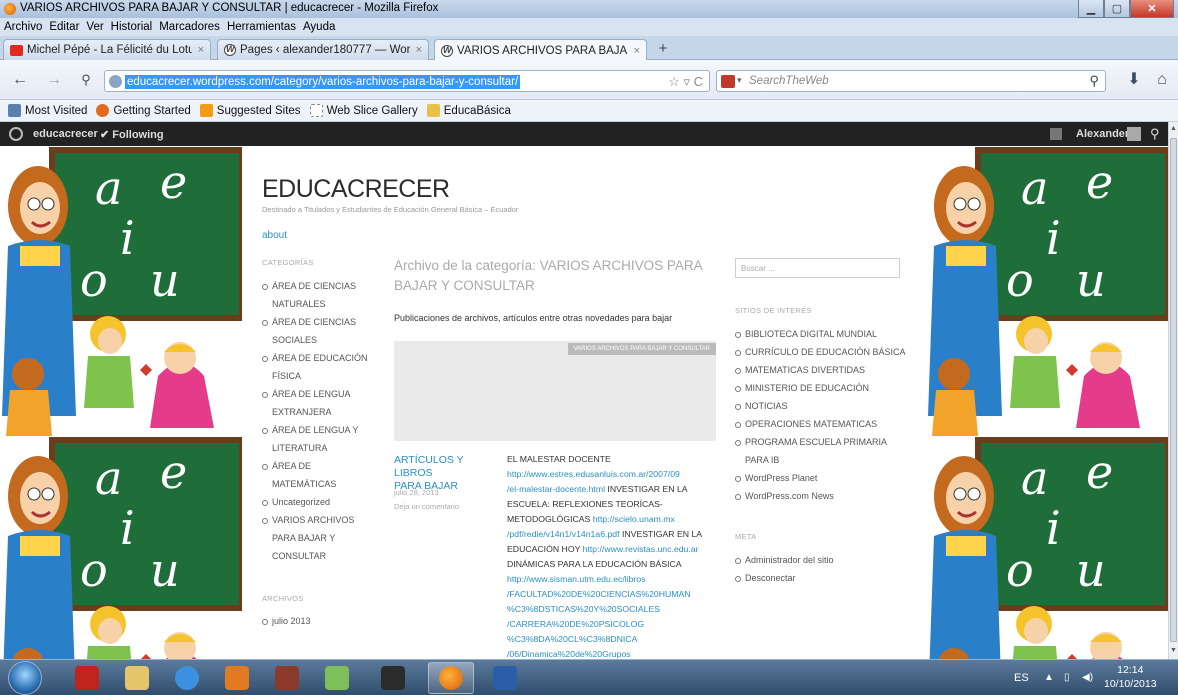 The height and width of the screenshot is (695, 1178). What do you see at coordinates (663, 49) in the screenshot?
I see `new-tab-button: +` at bounding box center [663, 49].